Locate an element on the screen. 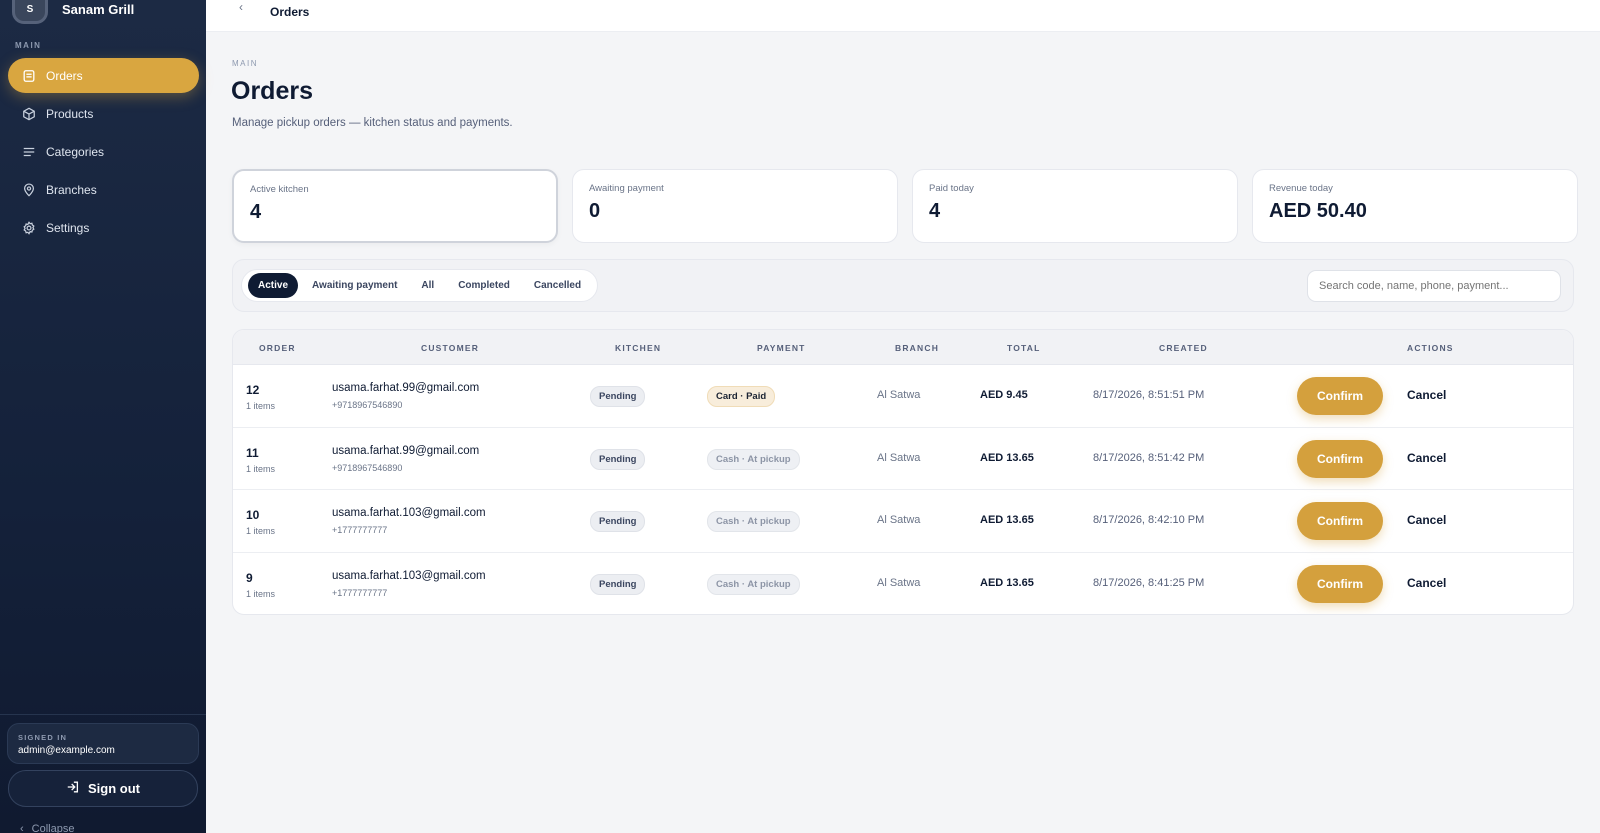 The width and height of the screenshot is (1600, 833). brand-name: Sanam Grill is located at coordinates (98, 9).